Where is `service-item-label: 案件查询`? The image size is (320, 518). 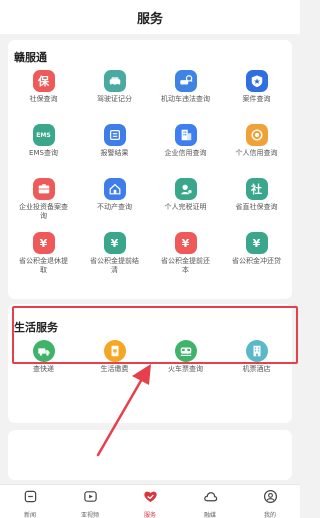 service-item-label: 案件查询 is located at coordinates (256, 99).